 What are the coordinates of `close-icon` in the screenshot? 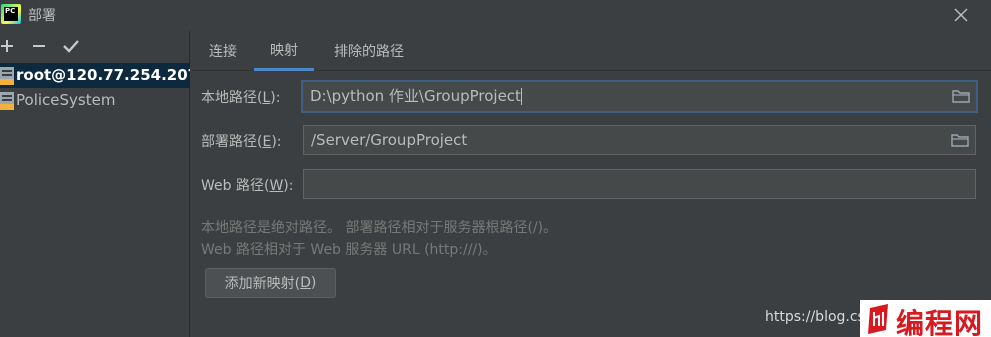 It's located at (961, 15).